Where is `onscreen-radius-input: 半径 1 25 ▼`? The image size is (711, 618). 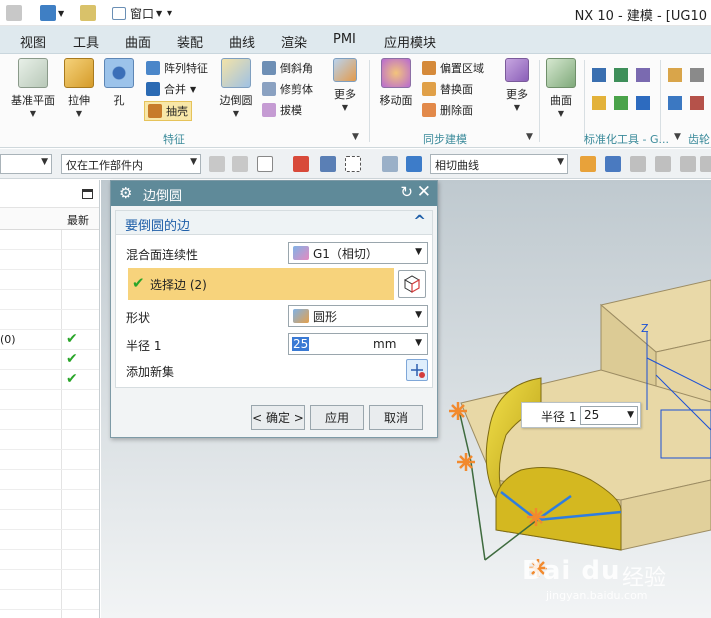 onscreen-radius-input: 半径 1 25 ▼ is located at coordinates (581, 415).